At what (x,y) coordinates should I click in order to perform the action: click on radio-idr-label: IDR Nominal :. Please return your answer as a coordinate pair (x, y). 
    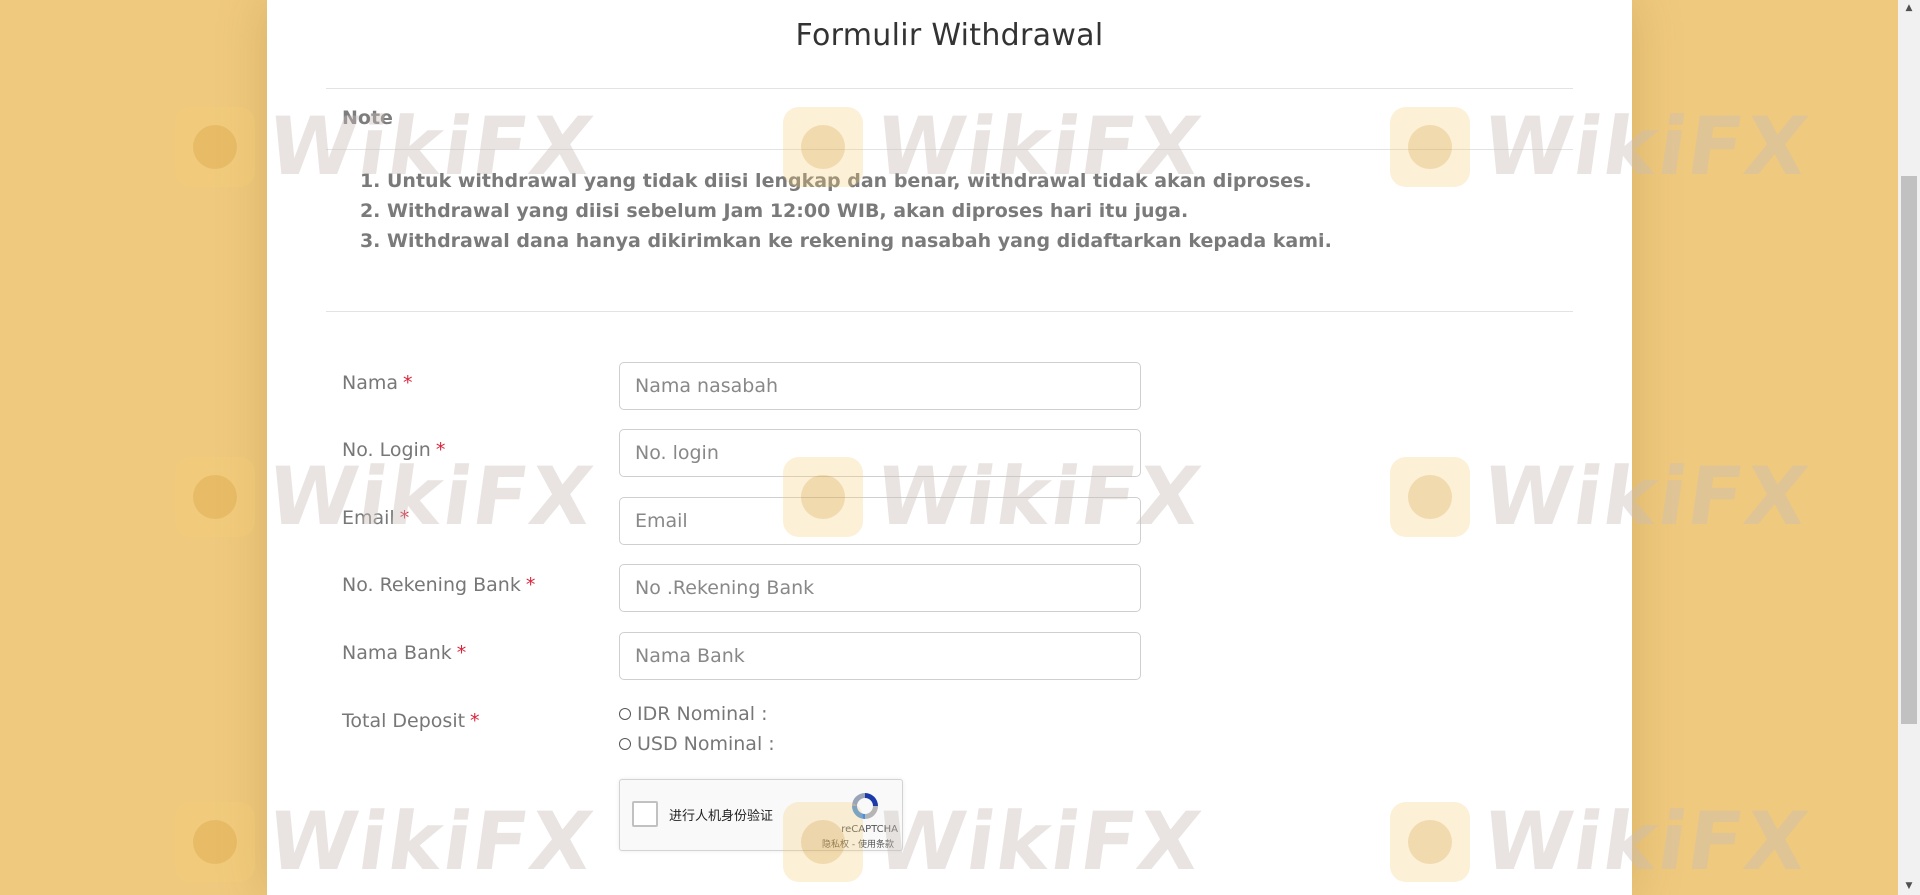
    Looking at the image, I should click on (702, 714).